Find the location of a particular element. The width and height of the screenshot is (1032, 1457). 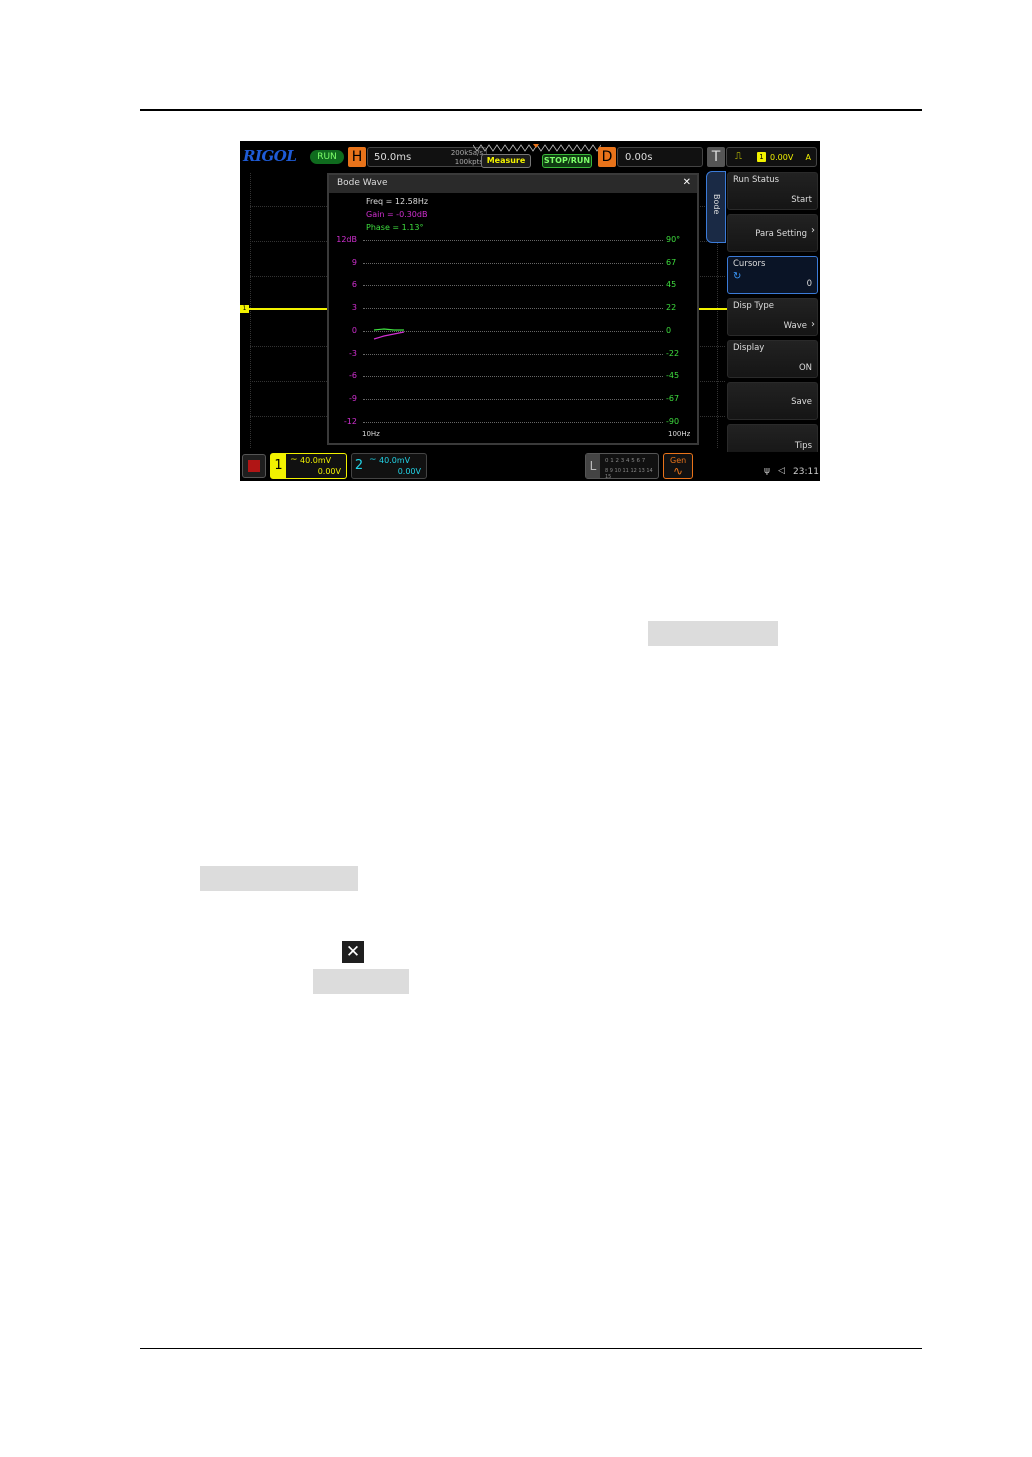

gain-tick-label: -9 is located at coordinates (353, 398).